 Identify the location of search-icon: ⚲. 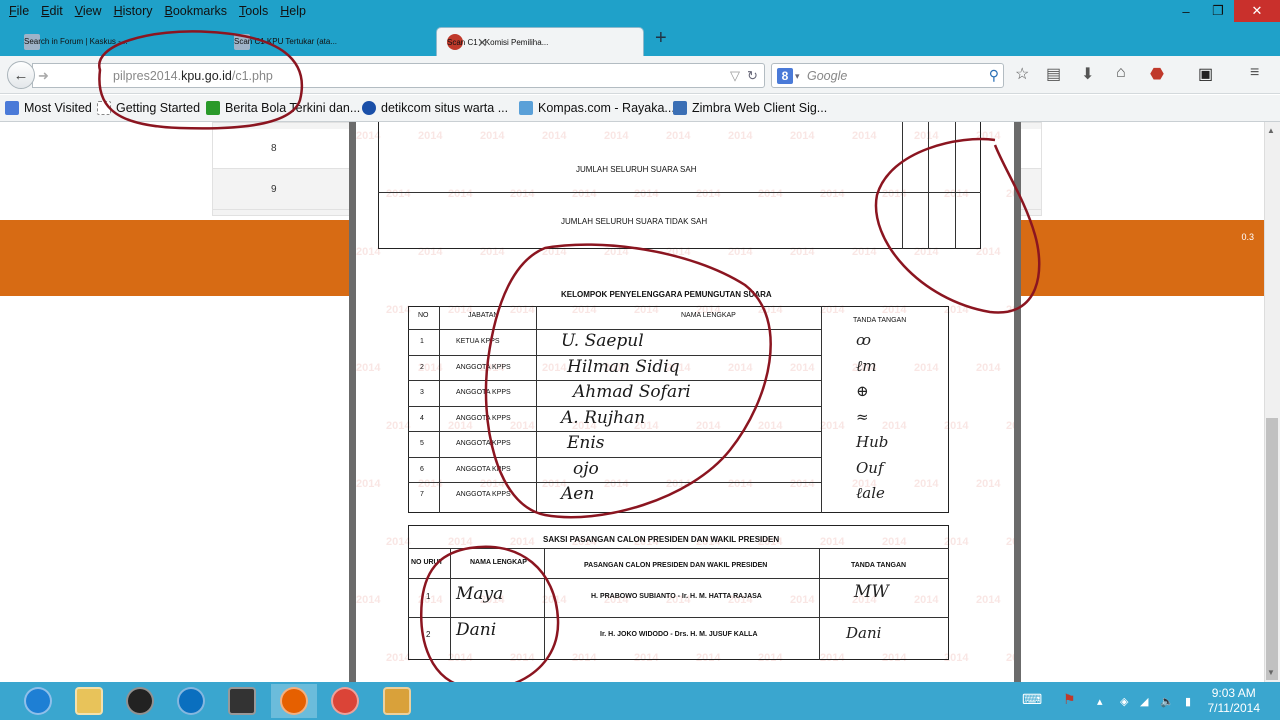
(994, 75).